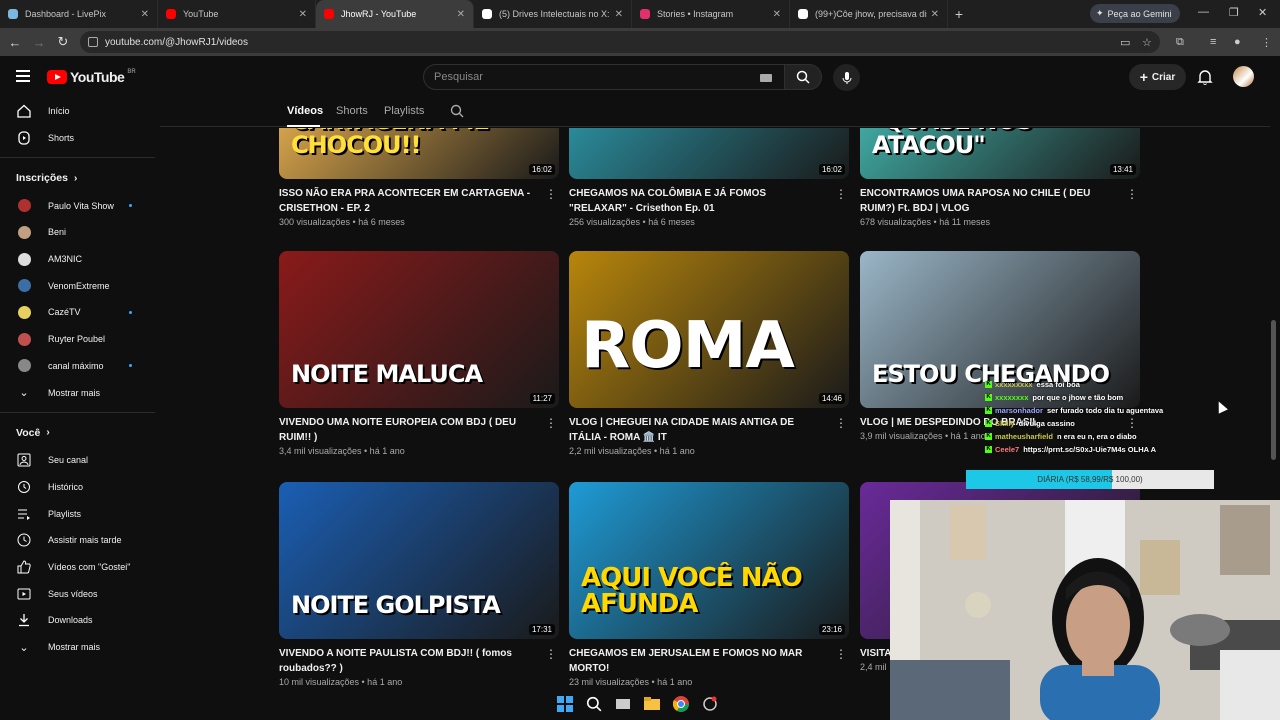  I want to click on sidebar-item-shorts: Shorts, so click(77, 138).